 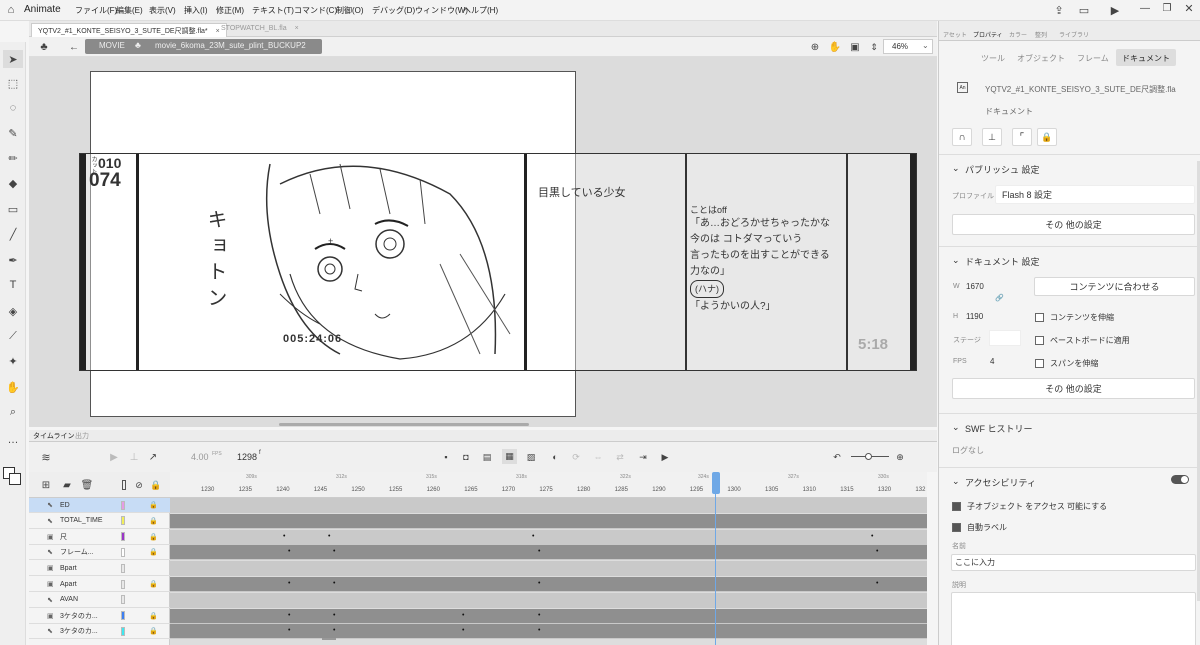 What do you see at coordinates (1039, 317) in the screenshot?
I see `stretch-content-checkbox` at bounding box center [1039, 317].